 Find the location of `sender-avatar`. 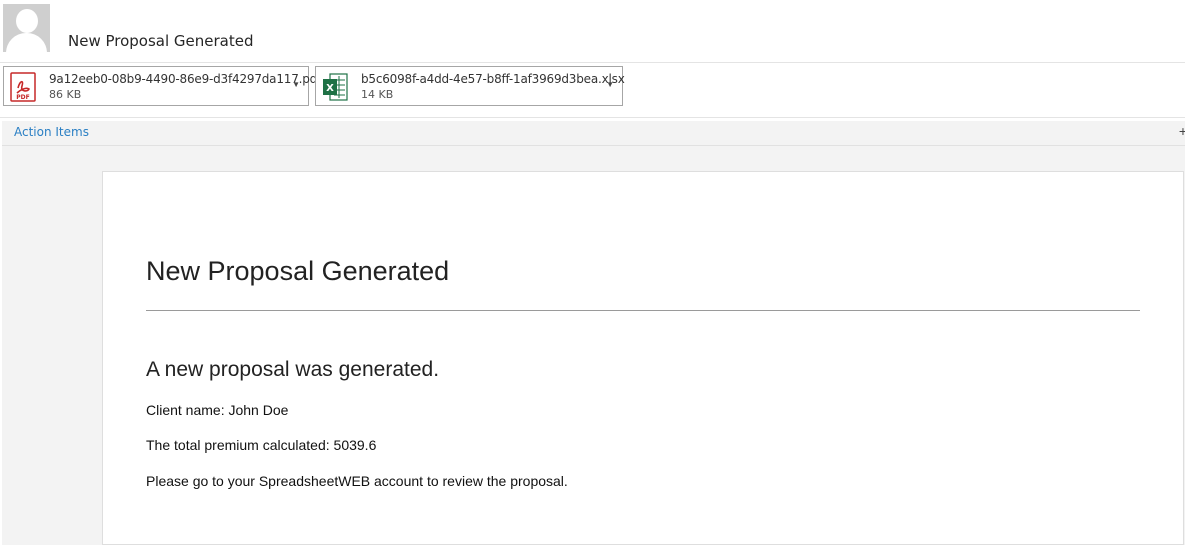

sender-avatar is located at coordinates (26, 28).